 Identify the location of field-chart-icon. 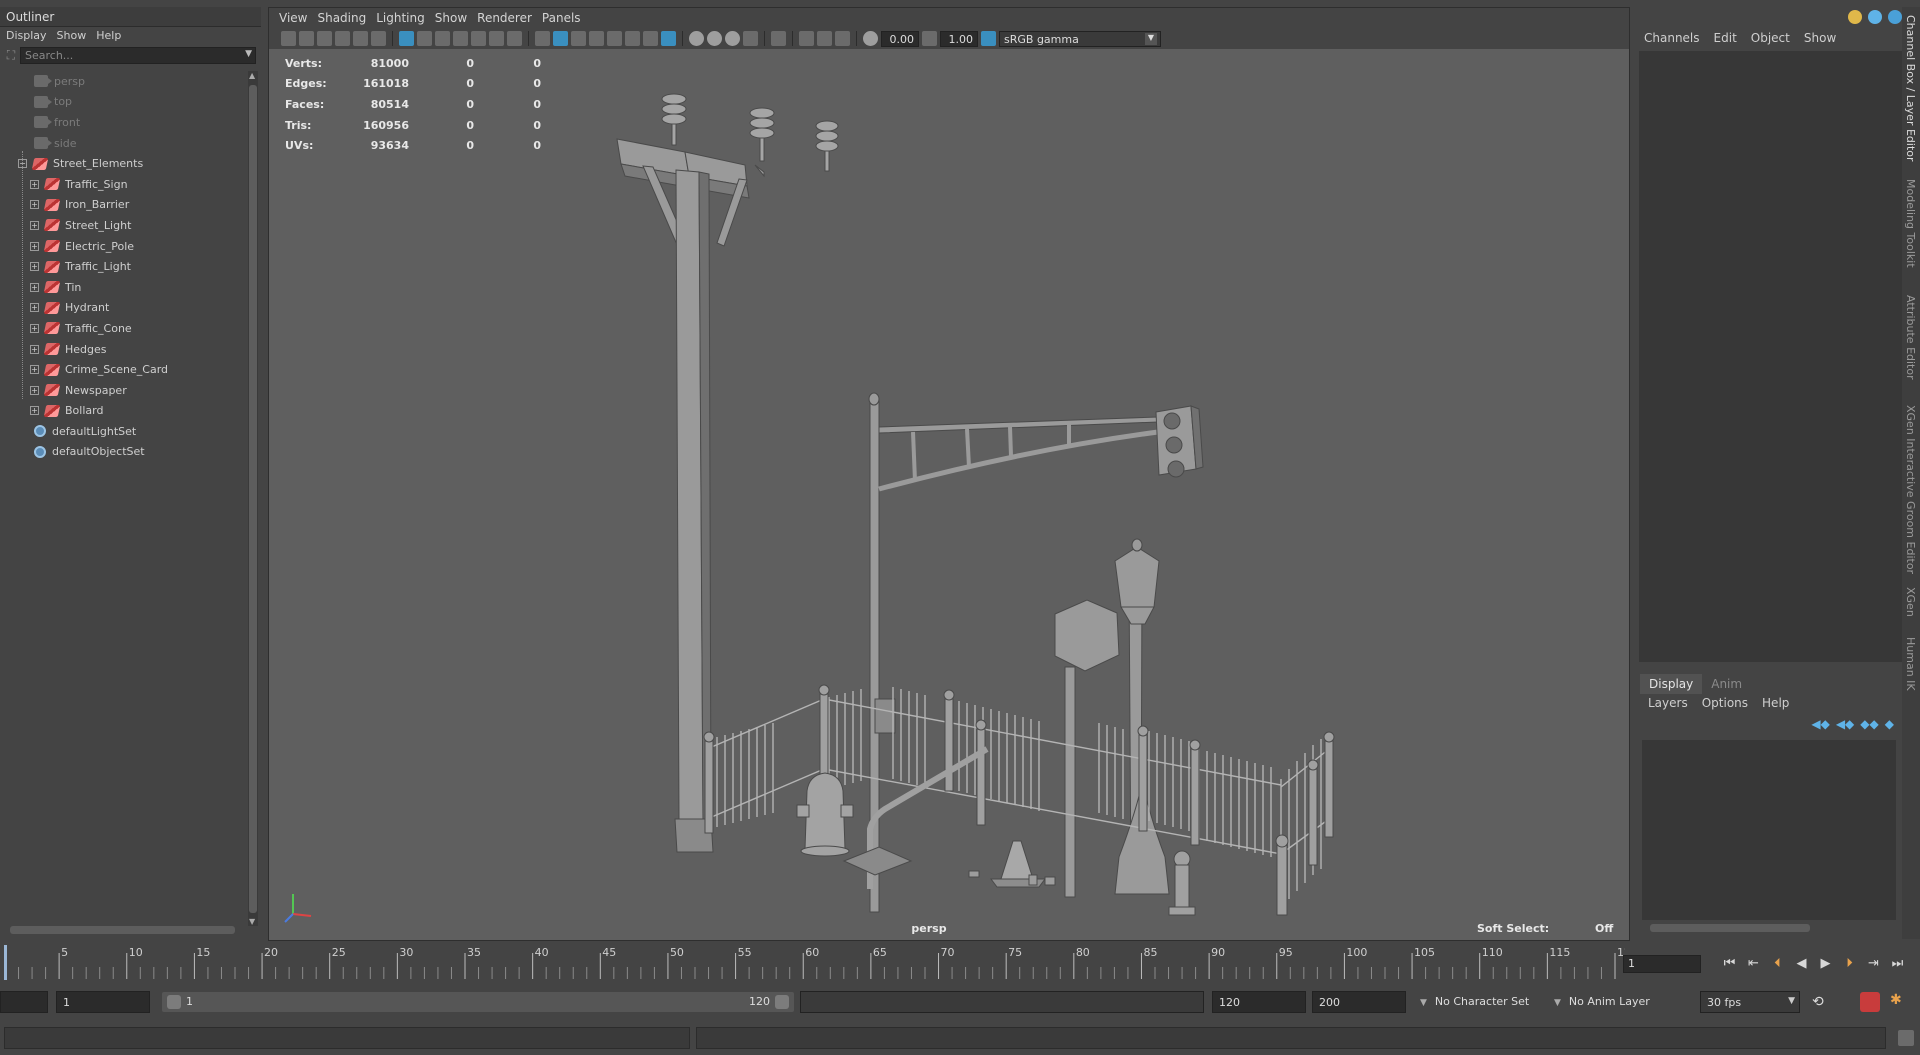
(478, 38).